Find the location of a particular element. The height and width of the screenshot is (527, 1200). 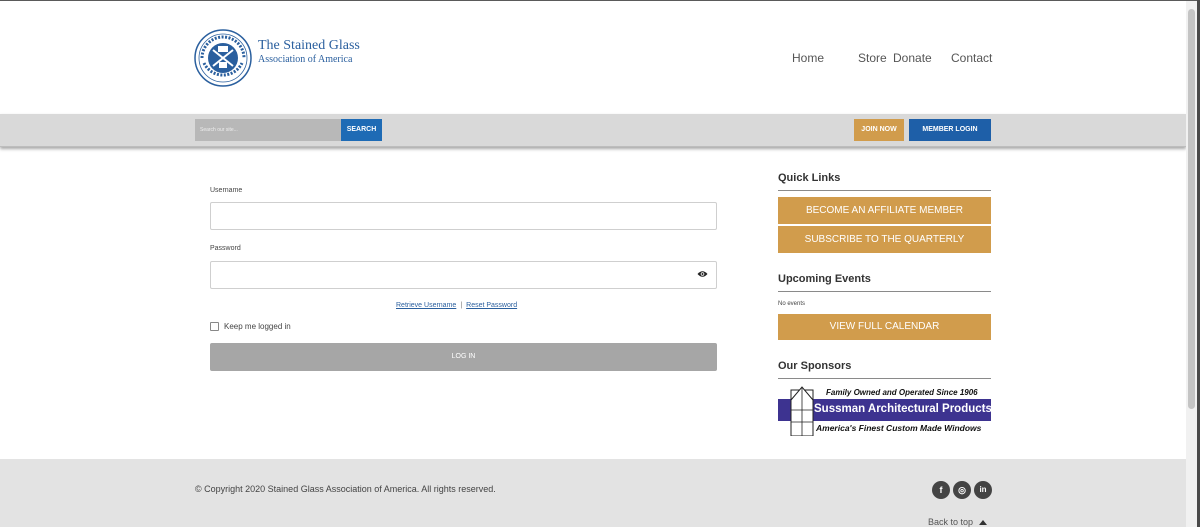

sponsor-suffix: LLC is located at coordinates (986, 407).